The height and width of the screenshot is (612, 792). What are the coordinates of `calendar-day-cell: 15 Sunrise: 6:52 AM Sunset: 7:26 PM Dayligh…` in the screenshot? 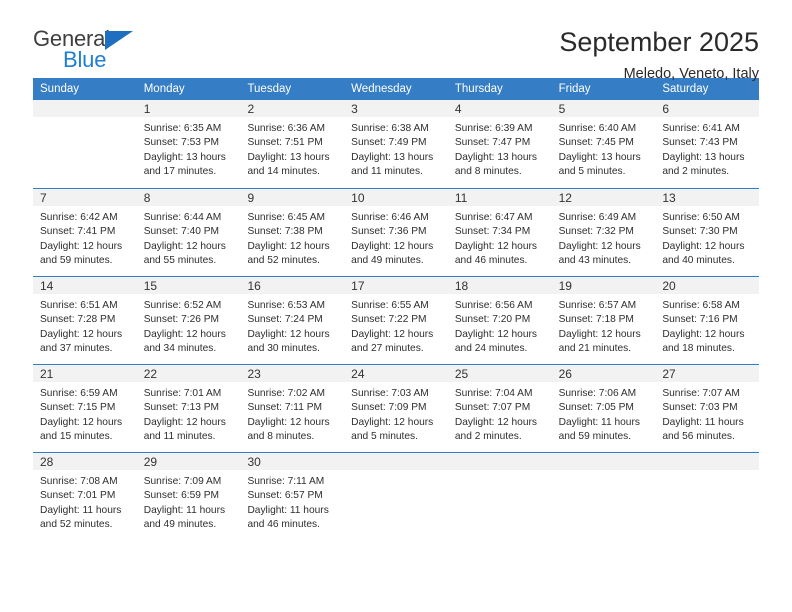 It's located at (188, 320).